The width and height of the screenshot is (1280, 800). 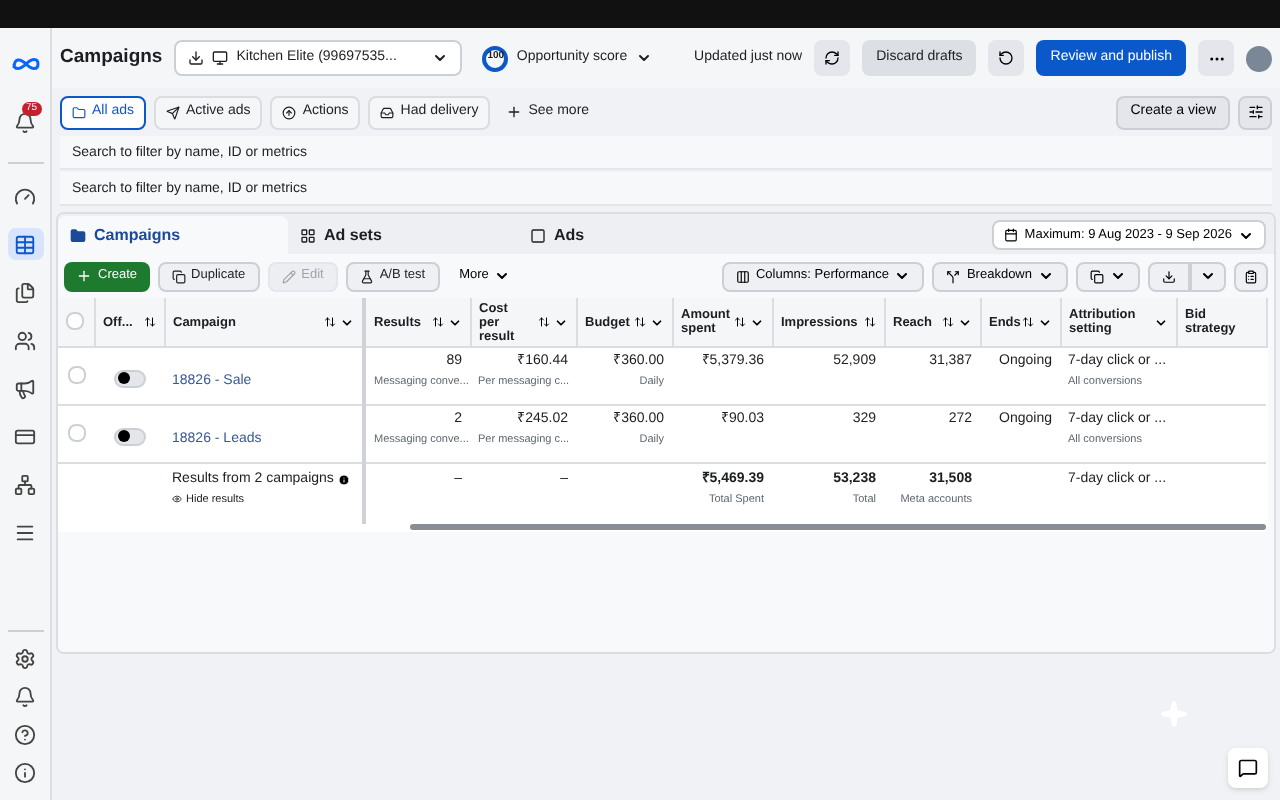 I want to click on clipboard-icon, so click(x=1251, y=276).